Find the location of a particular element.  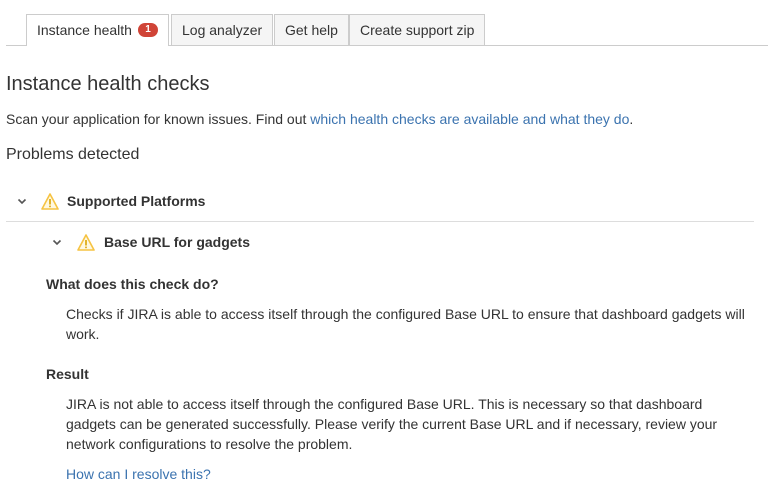

tab-log-analyzer: Log analyzer is located at coordinates (222, 29).